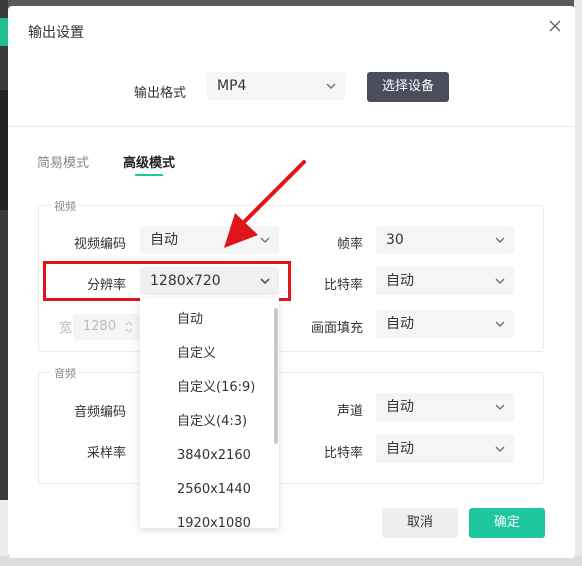  I want to click on channel-label: 声道, so click(349, 411).